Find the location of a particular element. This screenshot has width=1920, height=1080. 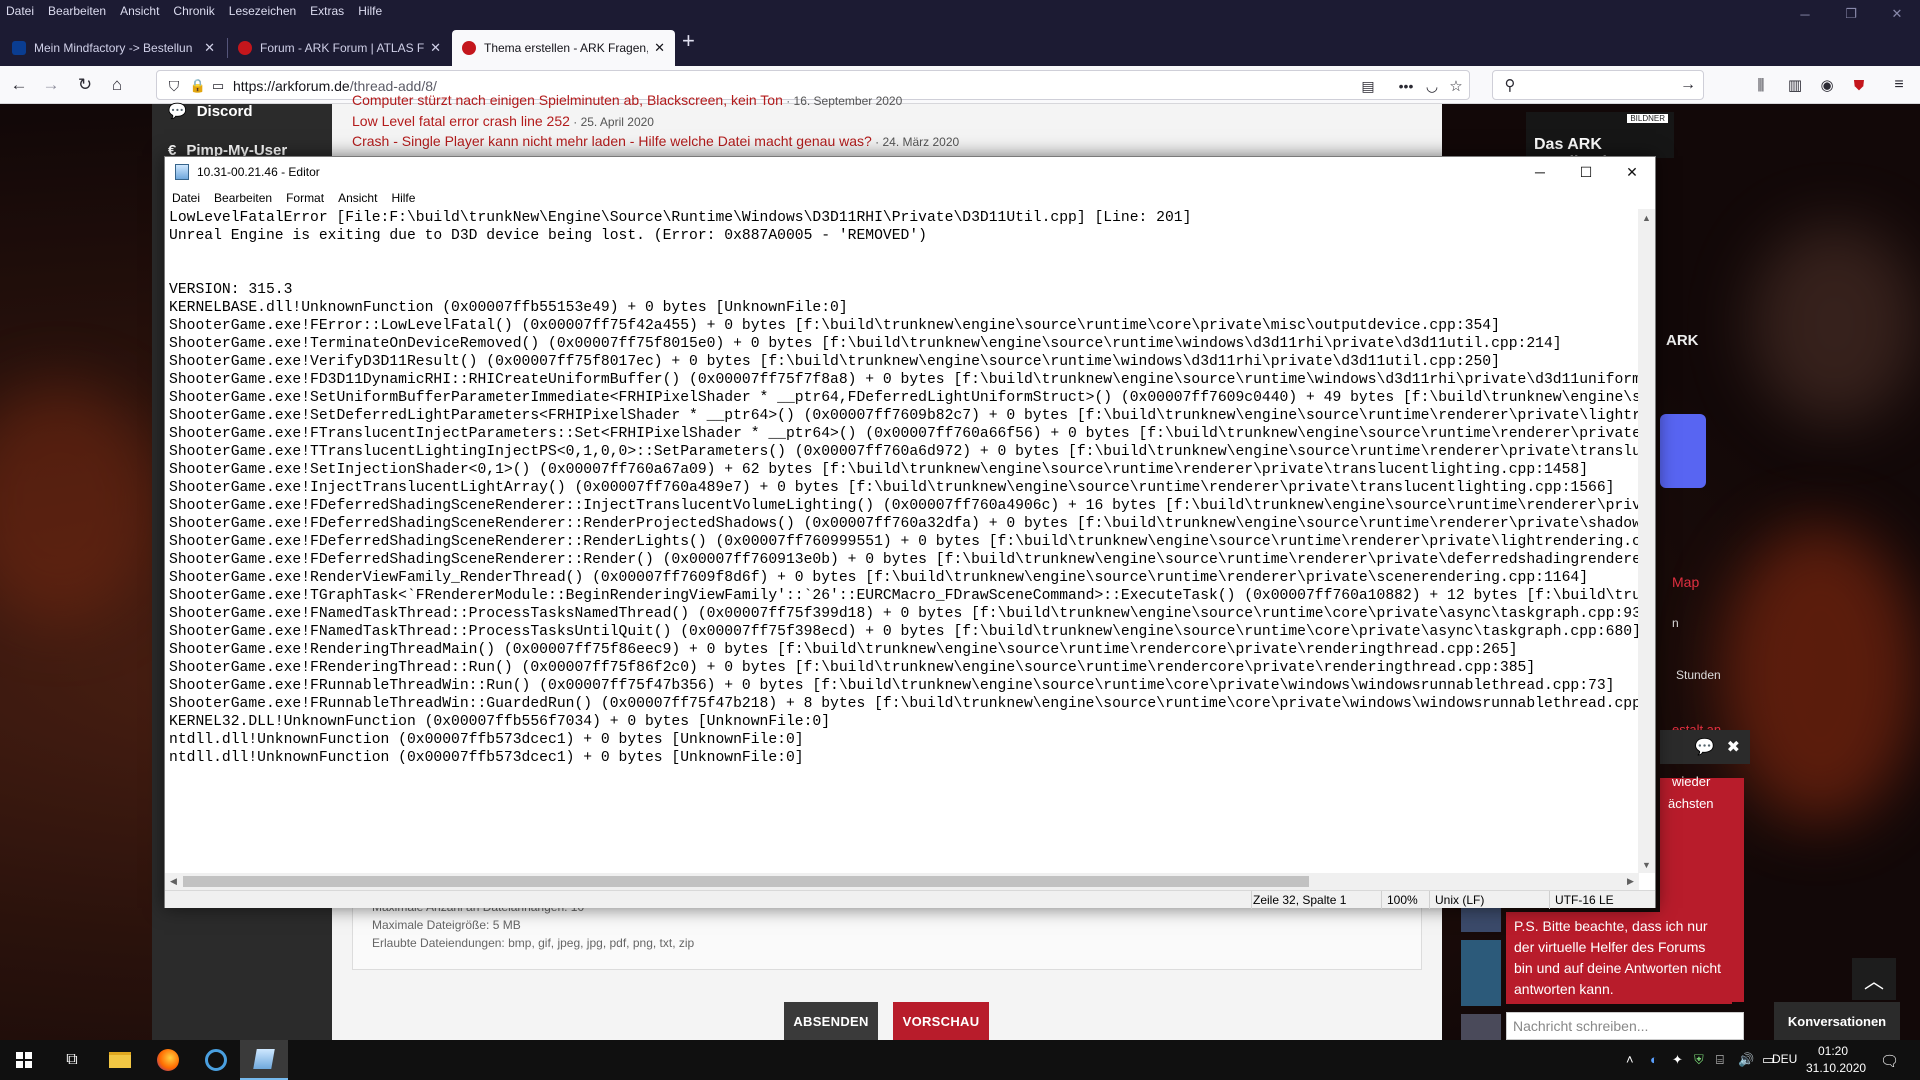

back-arrow-icon: ← is located at coordinates (19, 85).